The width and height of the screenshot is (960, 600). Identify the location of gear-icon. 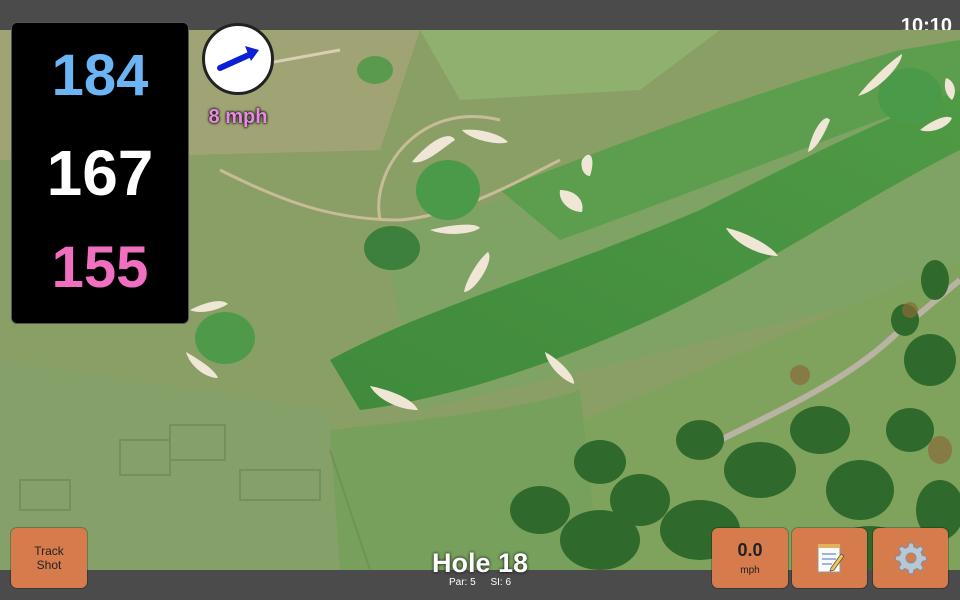
(910, 558).